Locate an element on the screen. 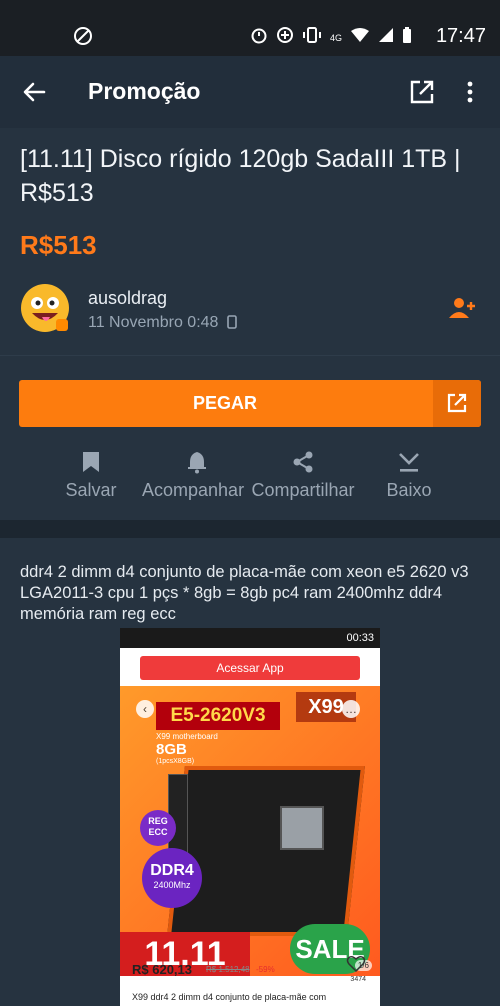 This screenshot has width=500, height=1006. screenshot-cpu-model: E5-2620V3 is located at coordinates (218, 716).